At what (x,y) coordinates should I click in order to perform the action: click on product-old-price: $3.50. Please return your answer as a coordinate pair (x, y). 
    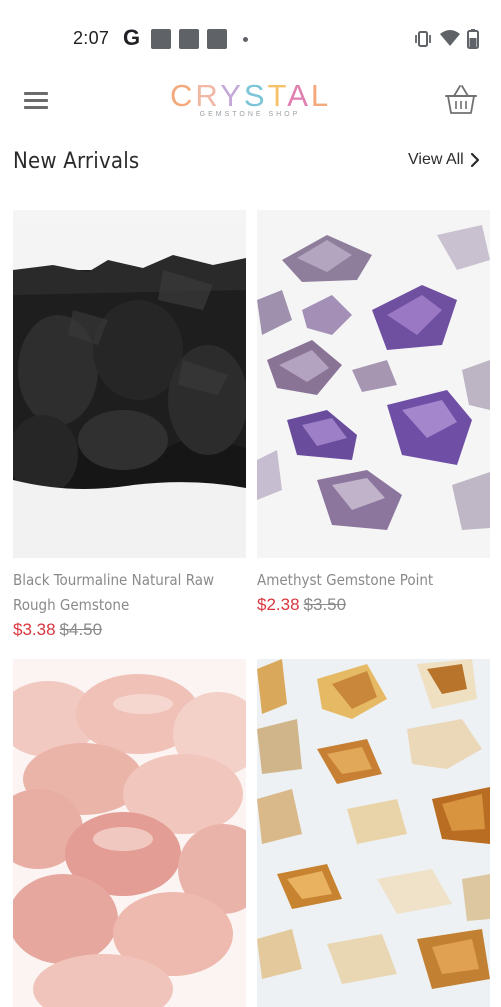
    Looking at the image, I should click on (325, 604).